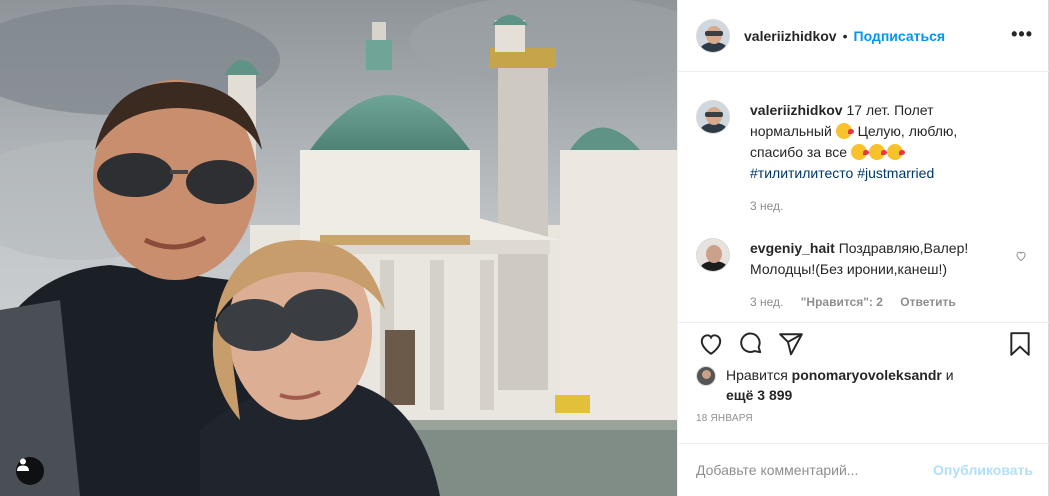 Image resolution: width=1049 pixels, height=496 pixels. I want to click on caption-time: 3 нед., so click(766, 206).